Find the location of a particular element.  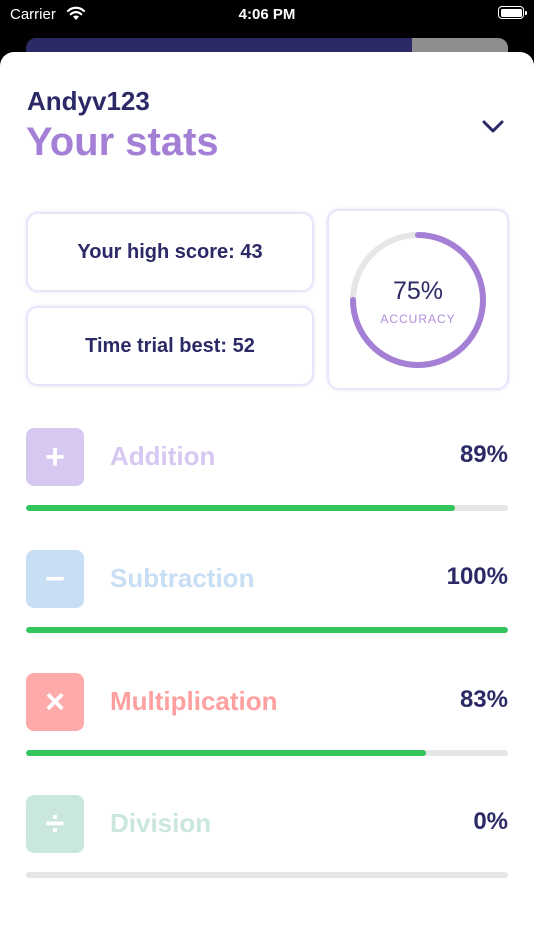

username: Andyv123 is located at coordinates (88, 101).